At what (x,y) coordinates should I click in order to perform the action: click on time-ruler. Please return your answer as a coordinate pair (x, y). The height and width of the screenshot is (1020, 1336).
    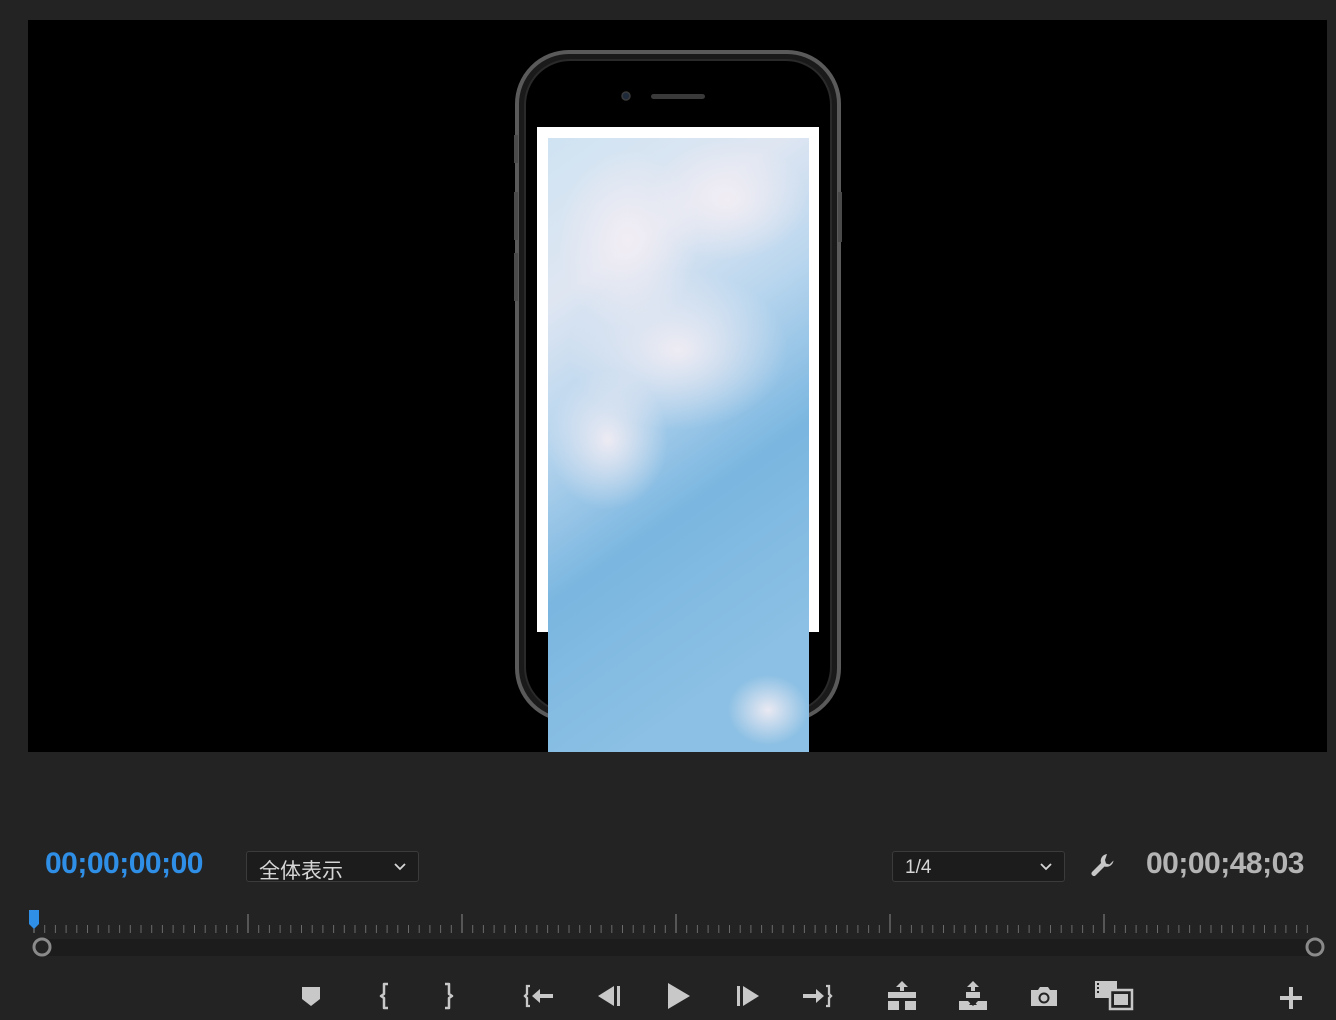
    Looking at the image, I should click on (678, 923).